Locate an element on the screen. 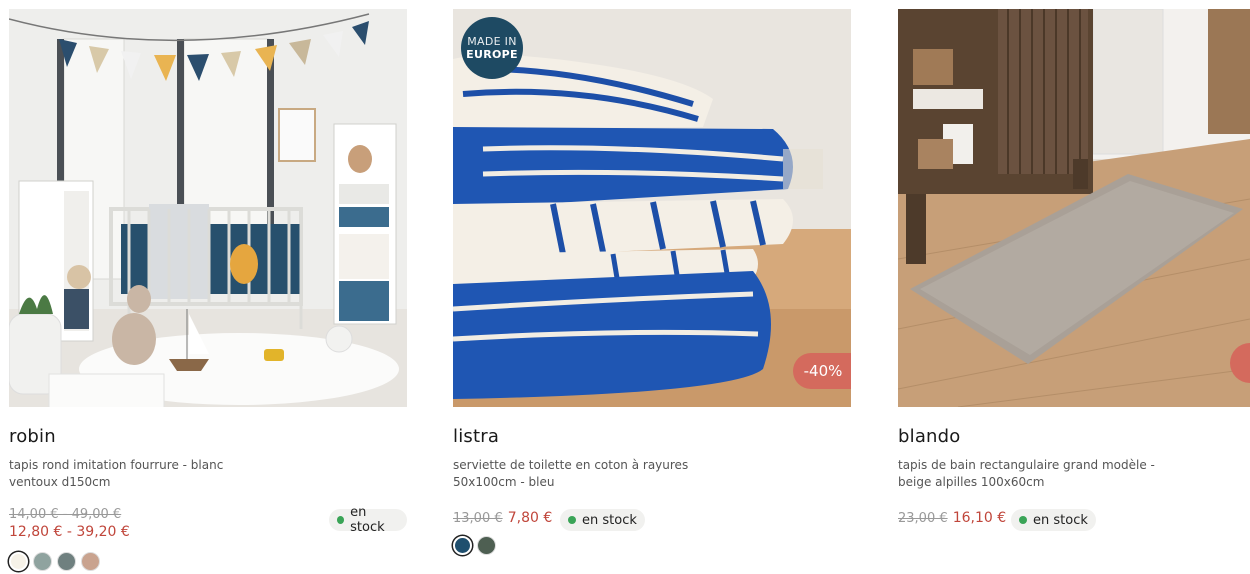  badge-line2: EUROPE is located at coordinates (492, 54).